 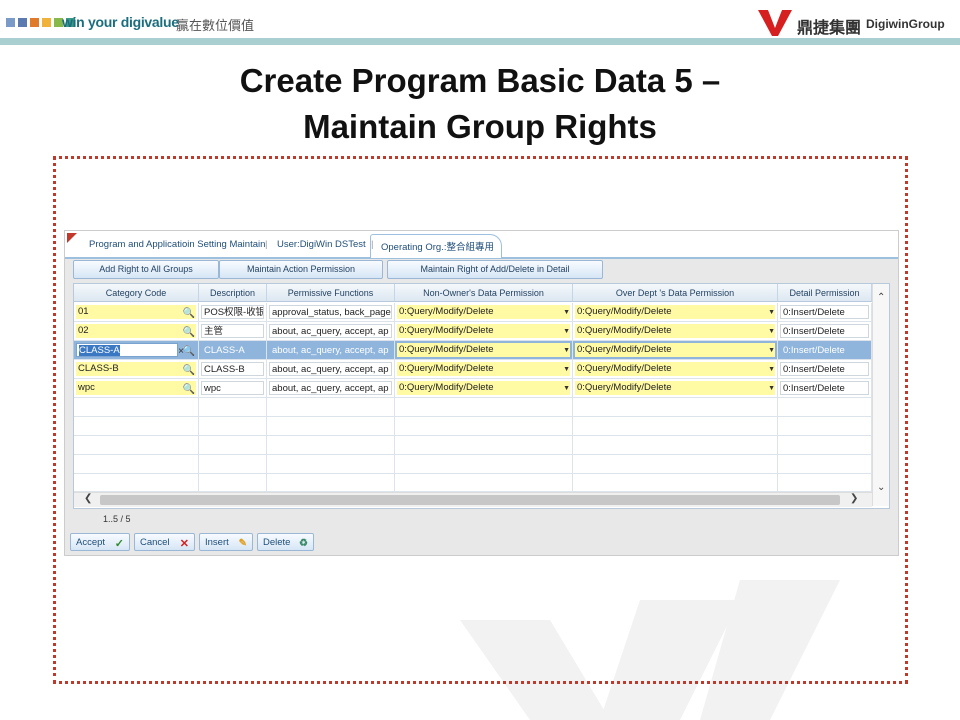 What do you see at coordinates (675, 293) in the screenshot?
I see `col-over-dept-permission: Over Dept 's Data Permission` at bounding box center [675, 293].